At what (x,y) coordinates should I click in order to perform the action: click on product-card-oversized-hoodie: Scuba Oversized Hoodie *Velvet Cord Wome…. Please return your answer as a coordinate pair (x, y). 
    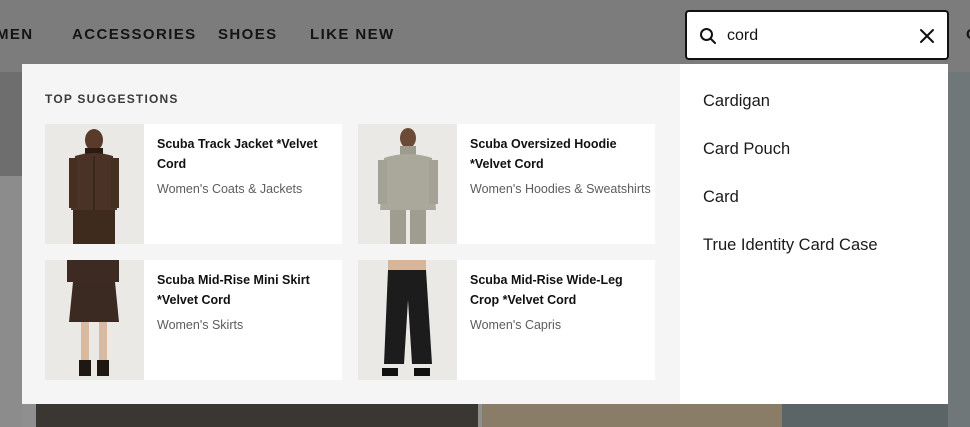
    Looking at the image, I should click on (506, 184).